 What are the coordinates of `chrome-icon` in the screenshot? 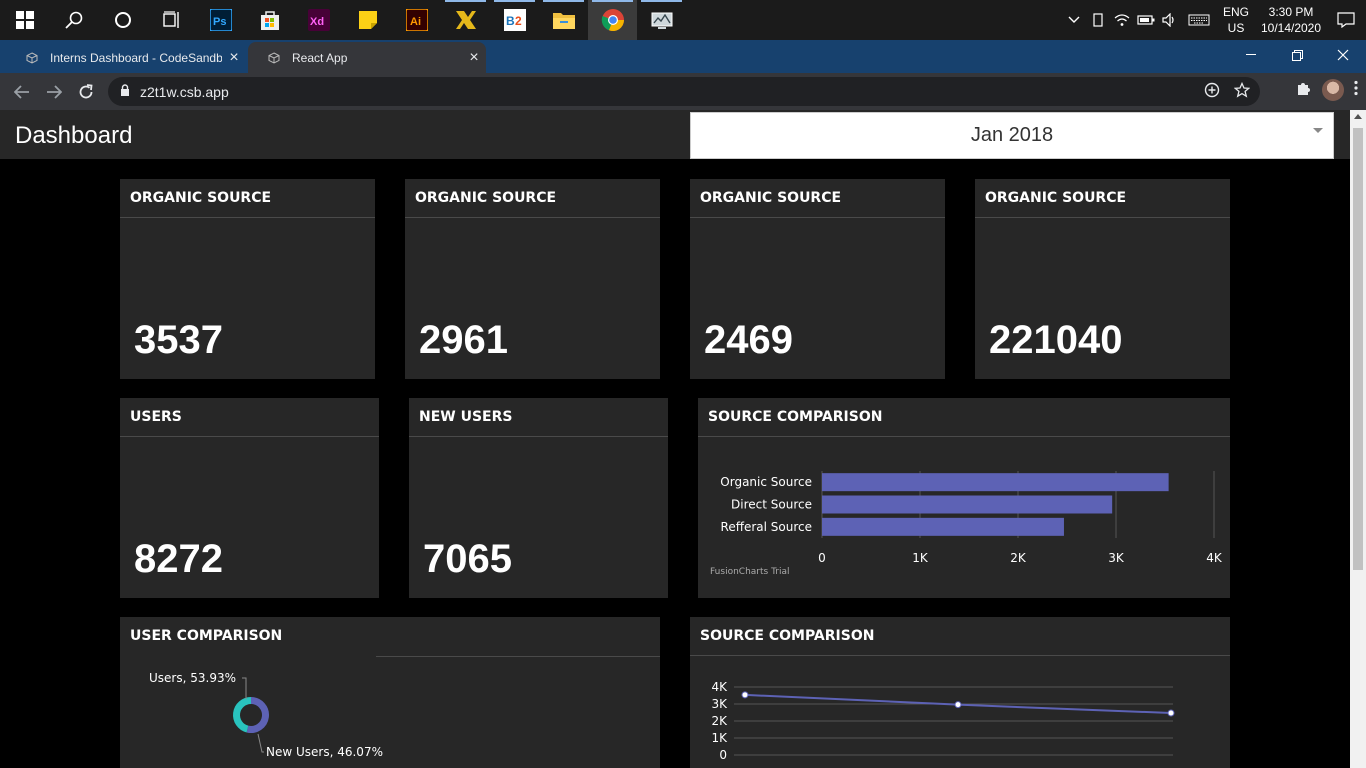 It's located at (612, 20).